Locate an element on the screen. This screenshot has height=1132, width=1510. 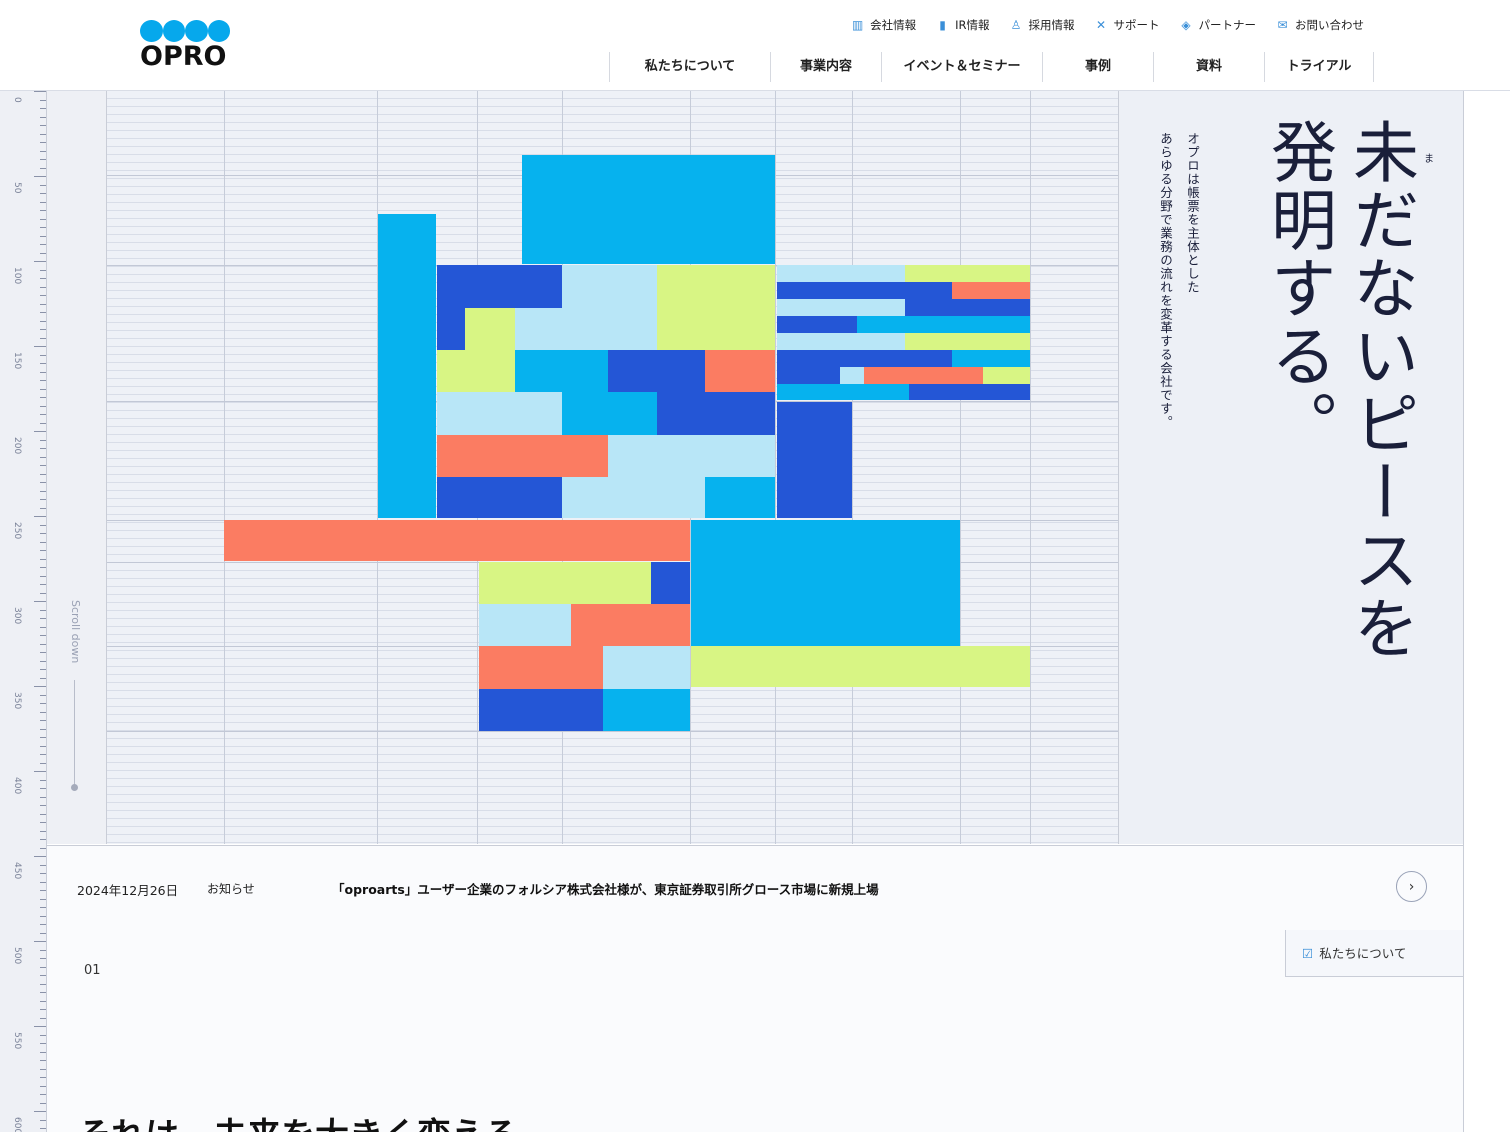
utility-link-label: IR情報 is located at coordinates (972, 25).